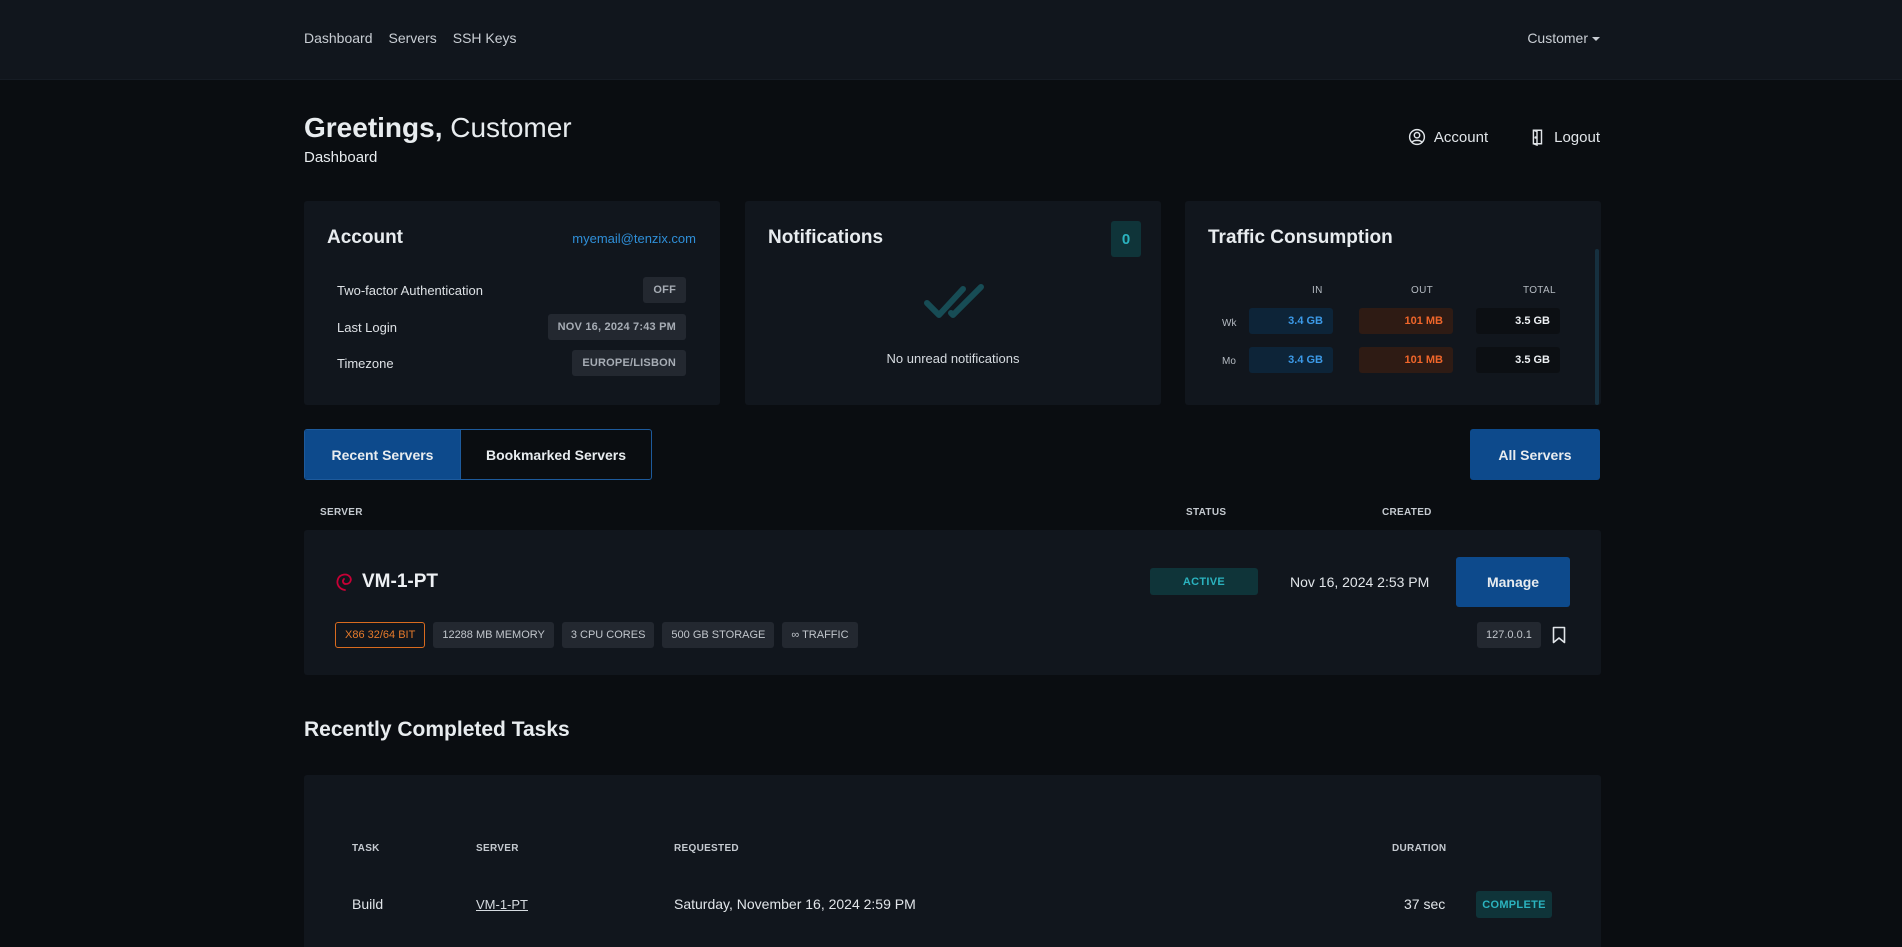 The height and width of the screenshot is (947, 1902). What do you see at coordinates (616, 327) in the screenshot?
I see `account-row-value: NOV 16, 2024 7:43 PM` at bounding box center [616, 327].